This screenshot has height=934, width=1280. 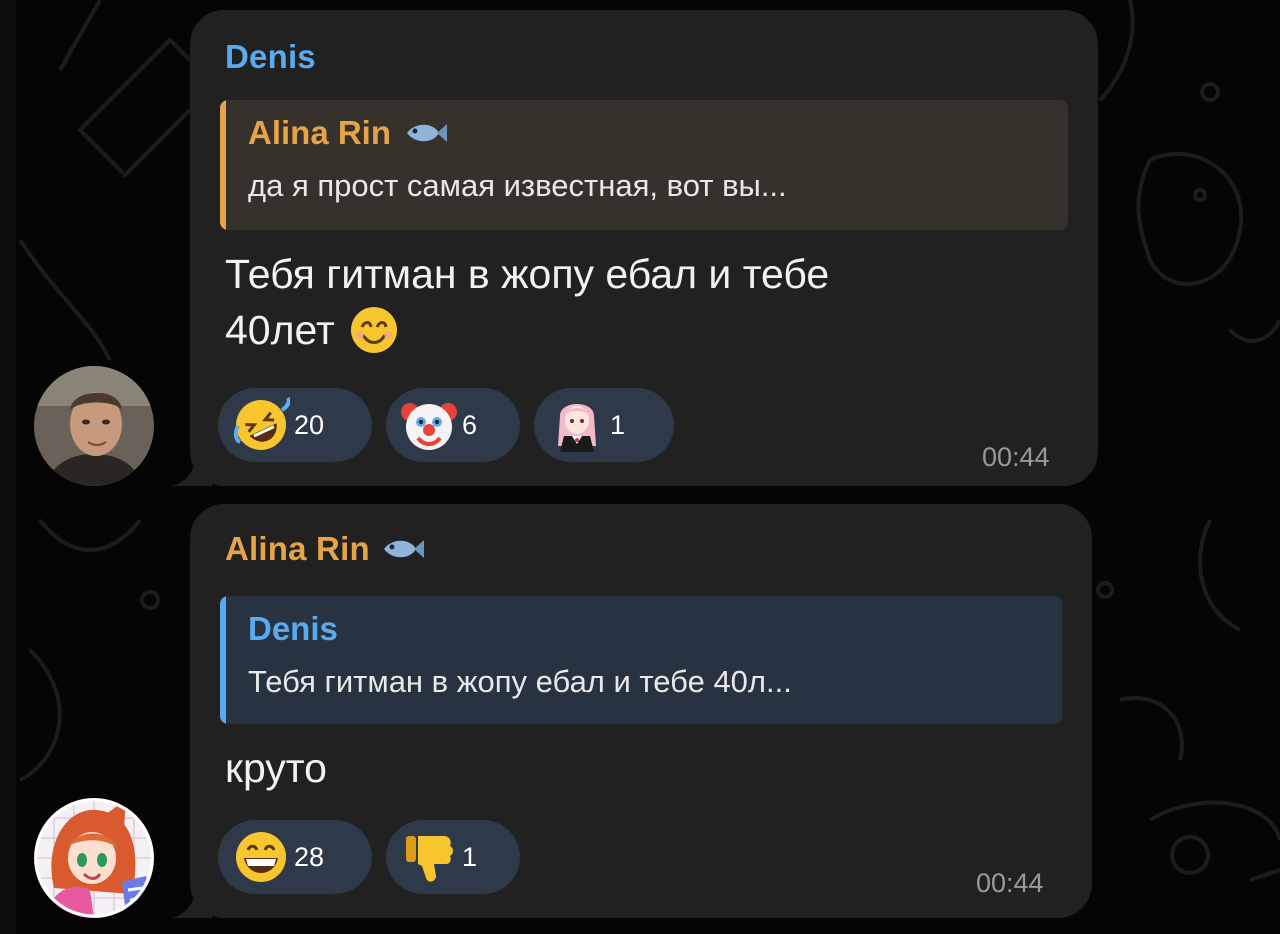 I want to click on reaction-button: 28, so click(x=295, y=857).